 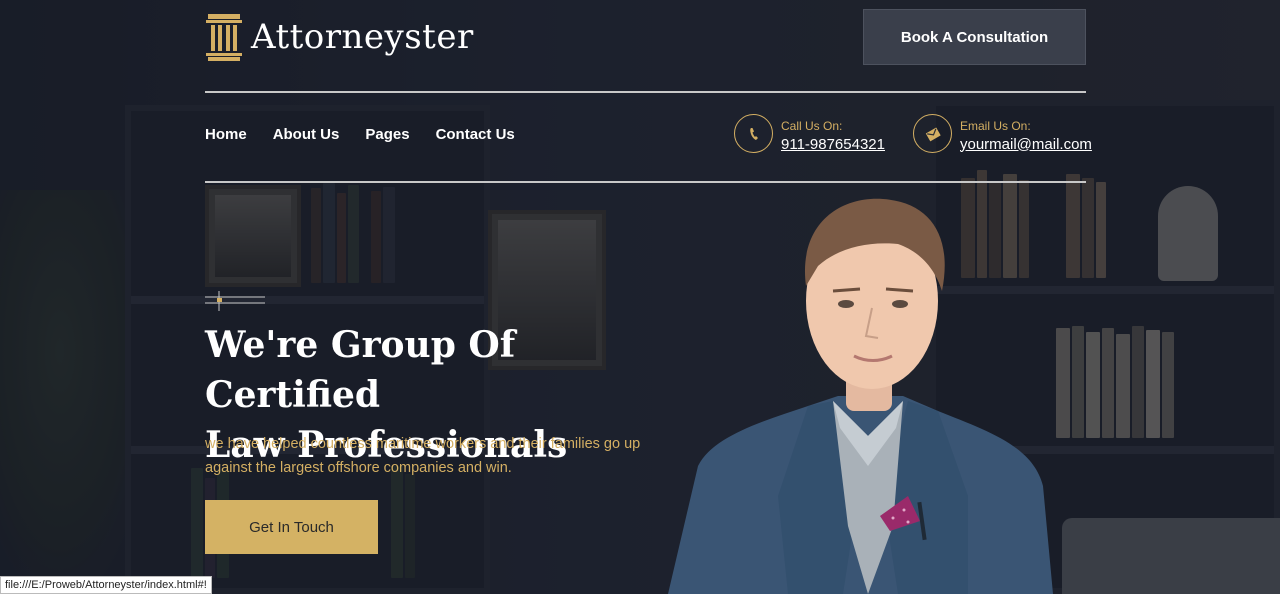 What do you see at coordinates (226, 134) in the screenshot?
I see `nav-home: Home` at bounding box center [226, 134].